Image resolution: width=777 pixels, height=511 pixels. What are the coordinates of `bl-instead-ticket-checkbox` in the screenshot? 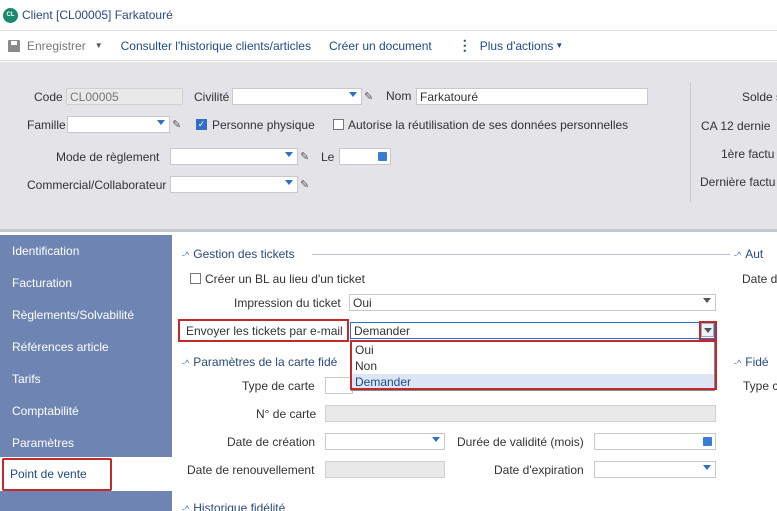 It's located at (195, 278).